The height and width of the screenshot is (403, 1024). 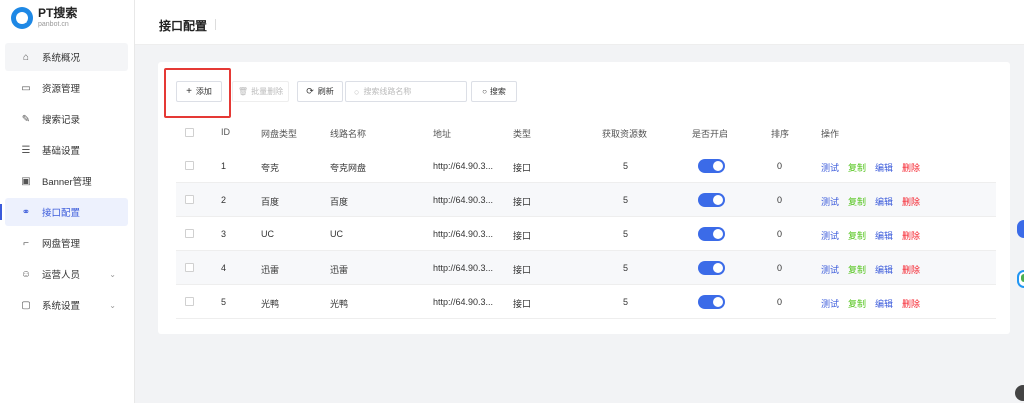 What do you see at coordinates (260, 91) in the screenshot?
I see `batch-delete-button: 🗑 批量删除` at bounding box center [260, 91].